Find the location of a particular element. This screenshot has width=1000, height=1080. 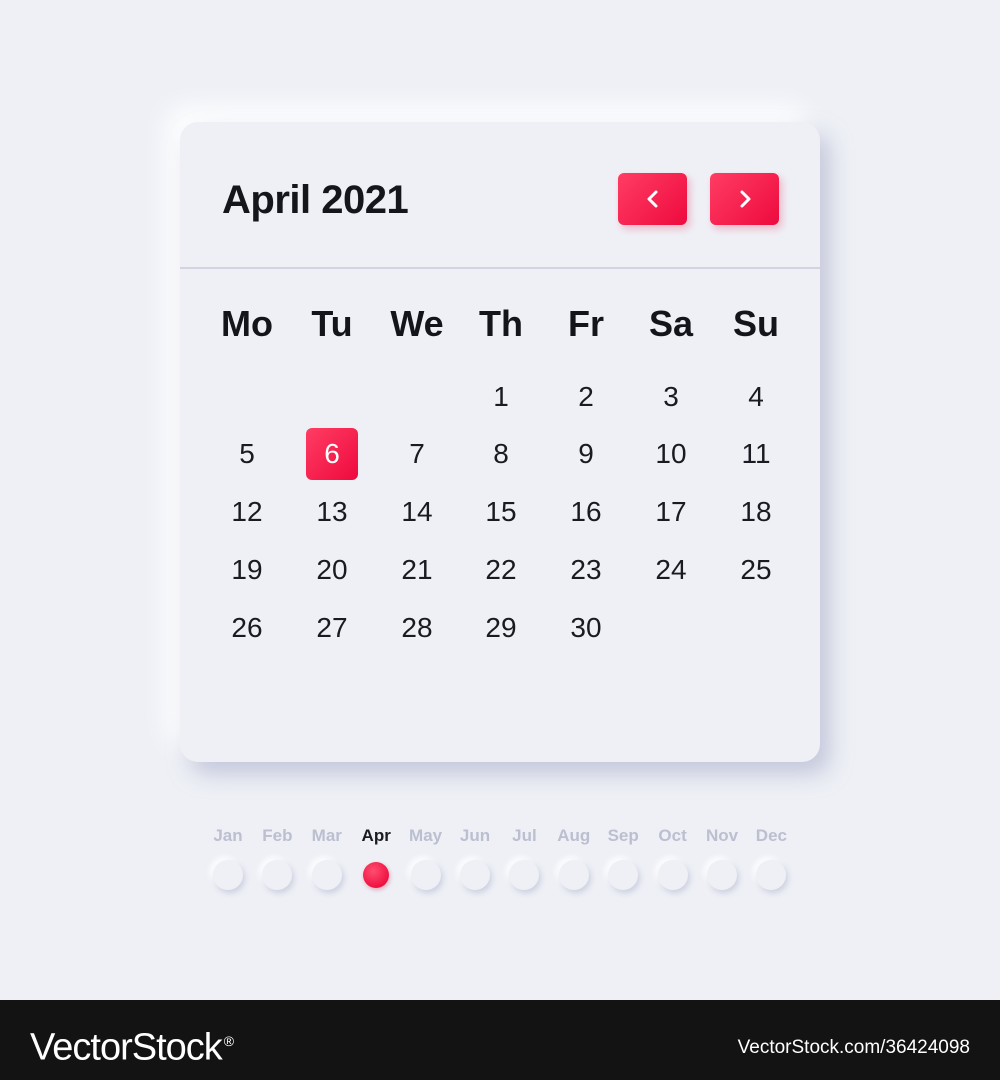

watermark-bar: VectorStock ® VectorStock.com/36424098 is located at coordinates (500, 1040).